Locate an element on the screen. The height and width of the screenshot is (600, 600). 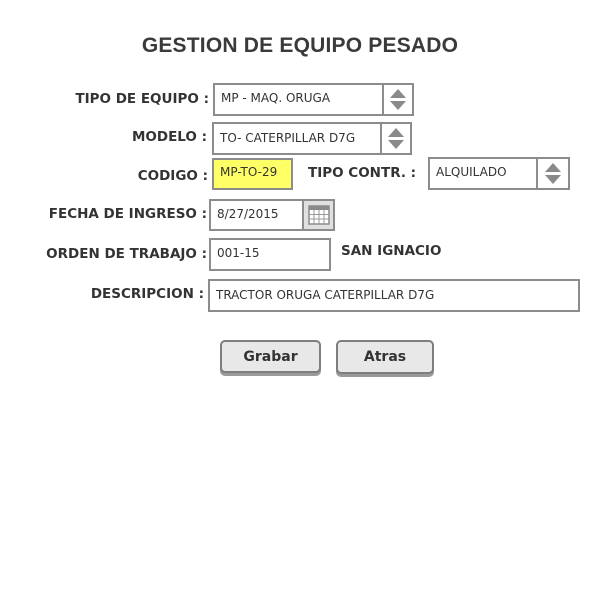
tipo-contr-select: ALQUILADO is located at coordinates (499, 173).